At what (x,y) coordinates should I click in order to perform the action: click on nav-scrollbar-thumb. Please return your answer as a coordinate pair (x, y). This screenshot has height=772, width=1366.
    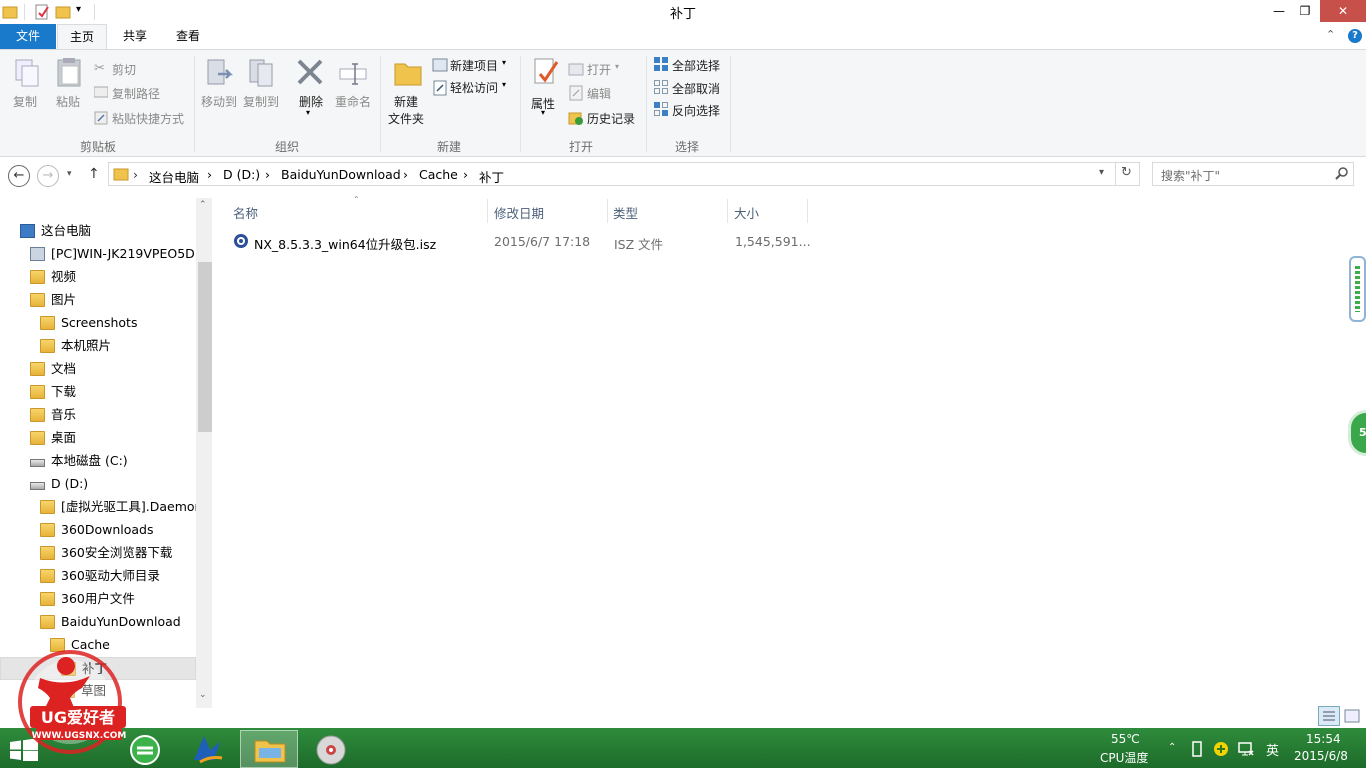
    Looking at the image, I should click on (205, 347).